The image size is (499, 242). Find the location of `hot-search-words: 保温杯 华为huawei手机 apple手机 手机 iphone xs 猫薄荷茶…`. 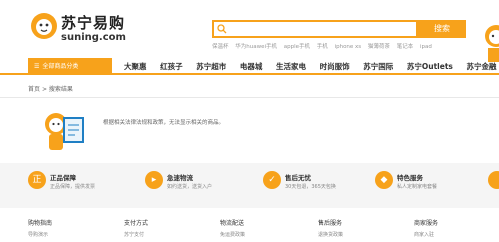

hot-search-words: 保温杯 华为huawei手机 apple手机 手机 iphone xs 猫薄荷茶… is located at coordinates (324, 46).